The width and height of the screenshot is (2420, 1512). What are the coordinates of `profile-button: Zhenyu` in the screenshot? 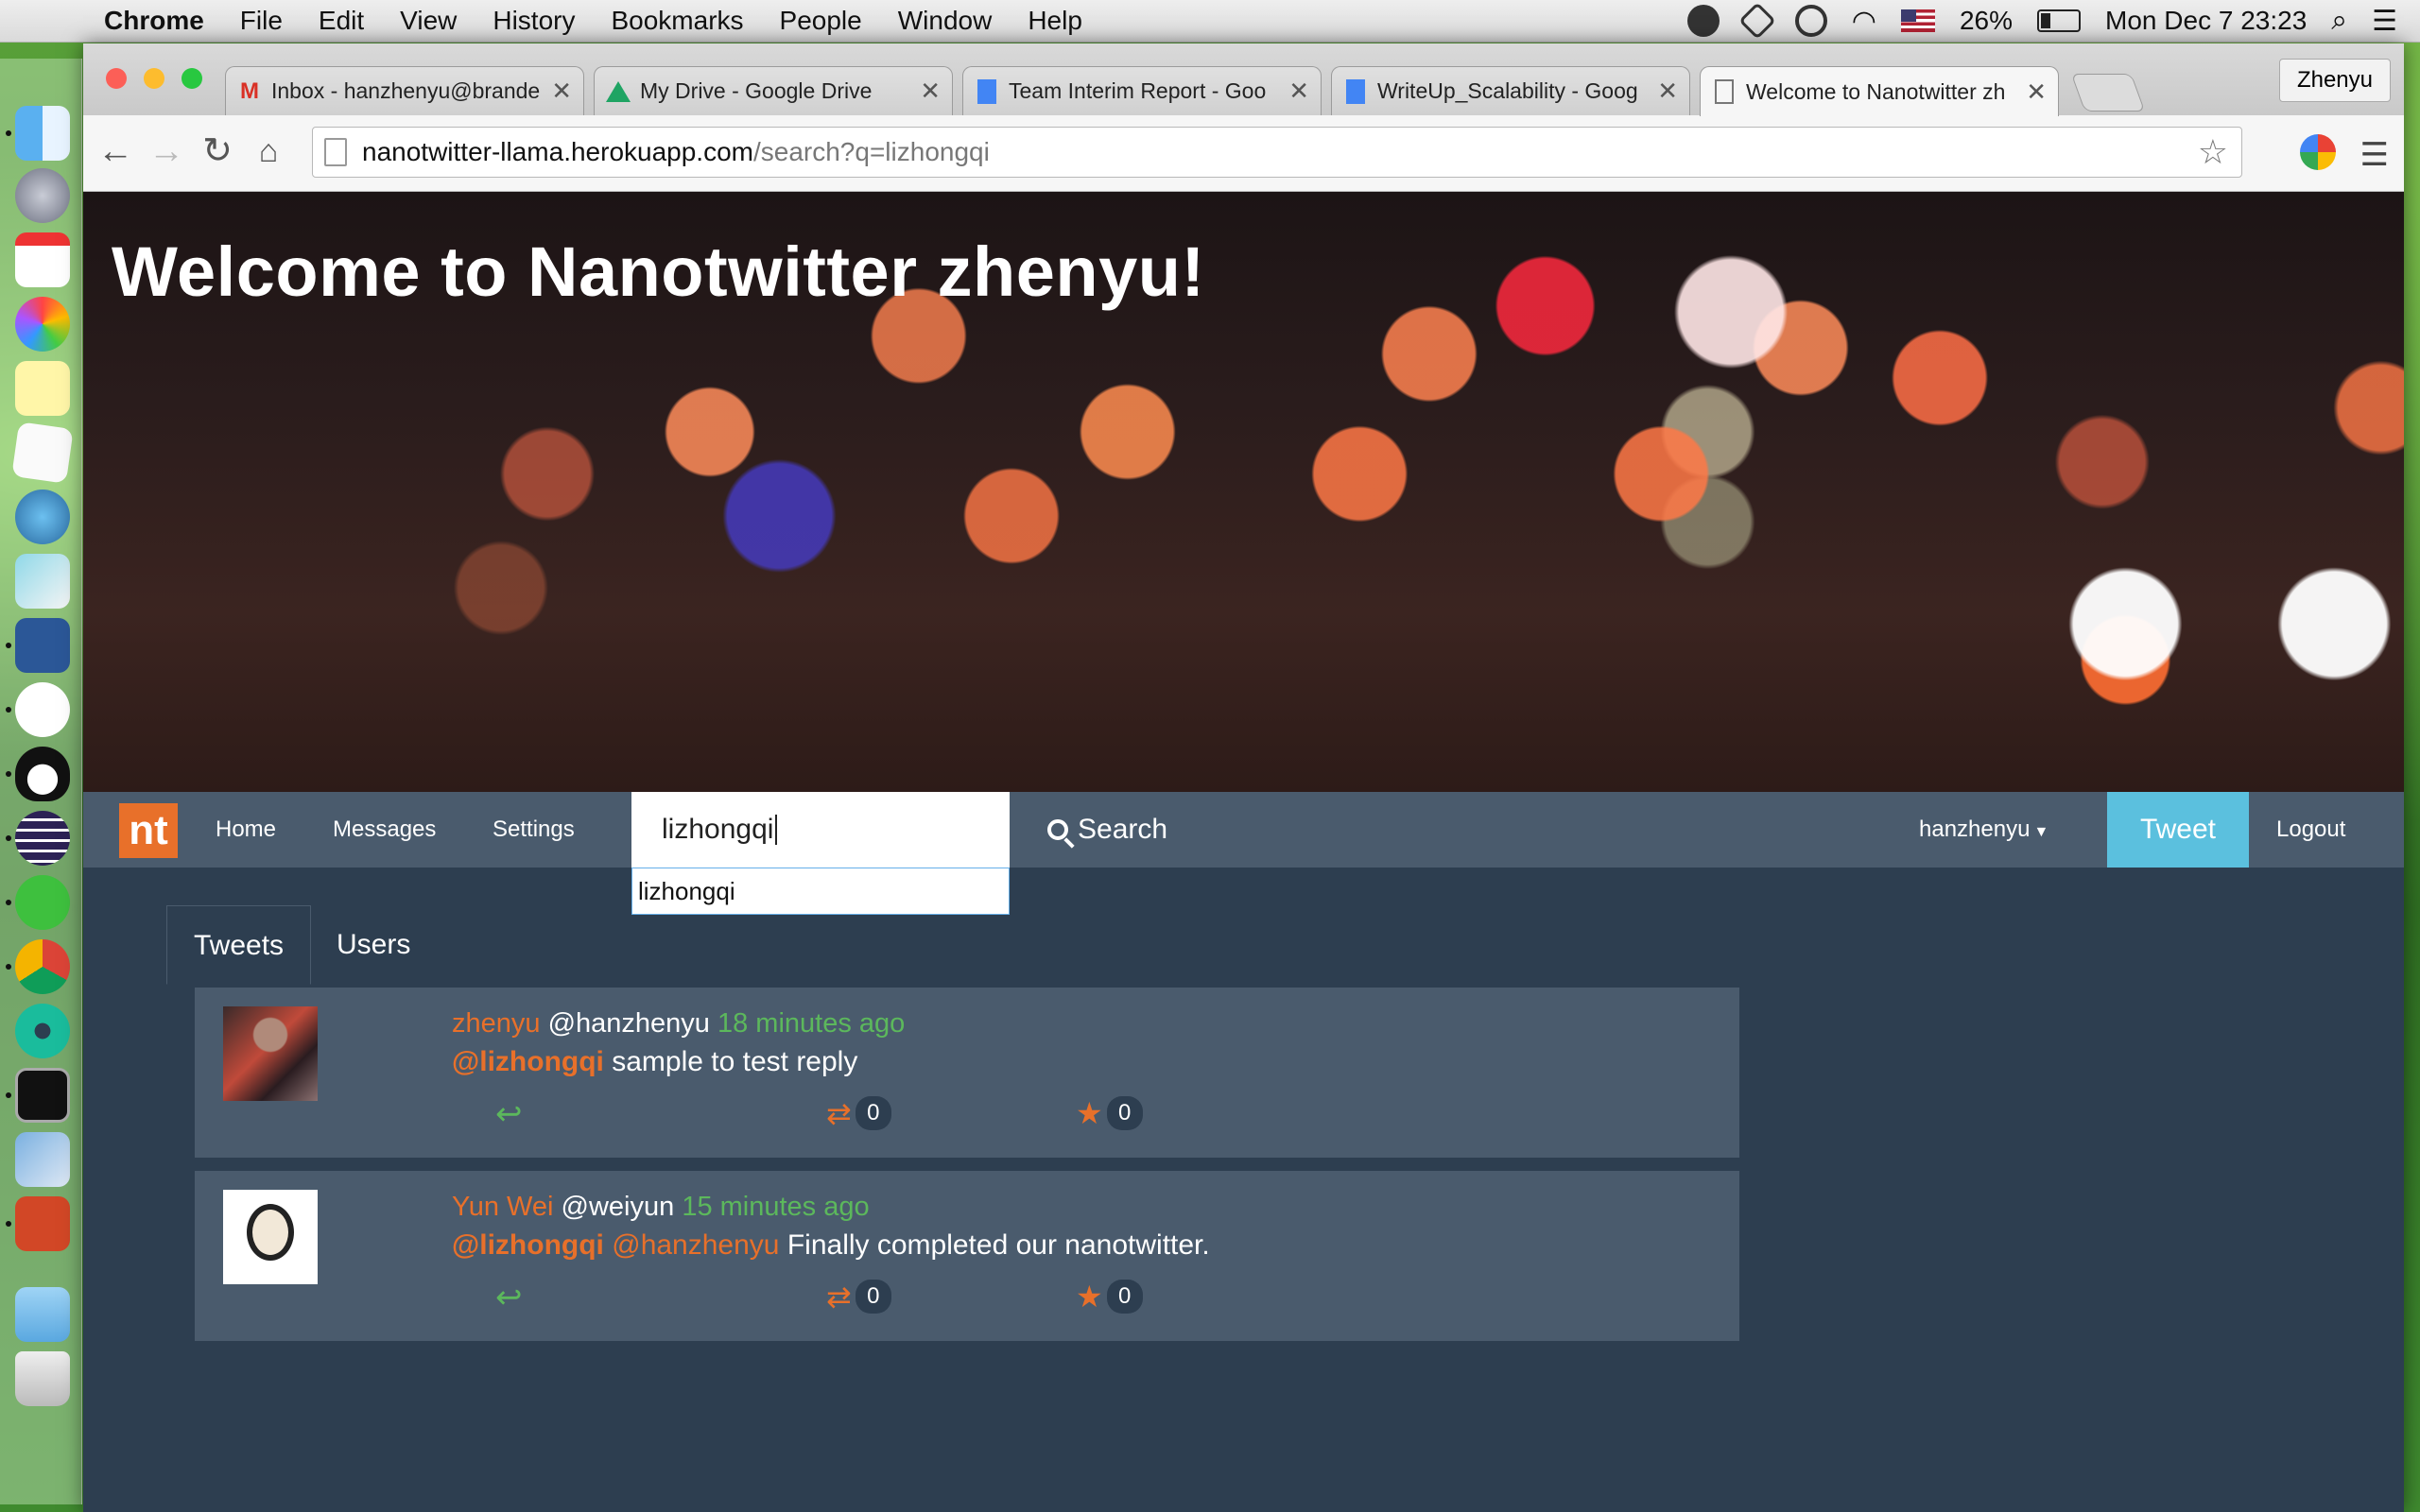 It's located at (2334, 80).